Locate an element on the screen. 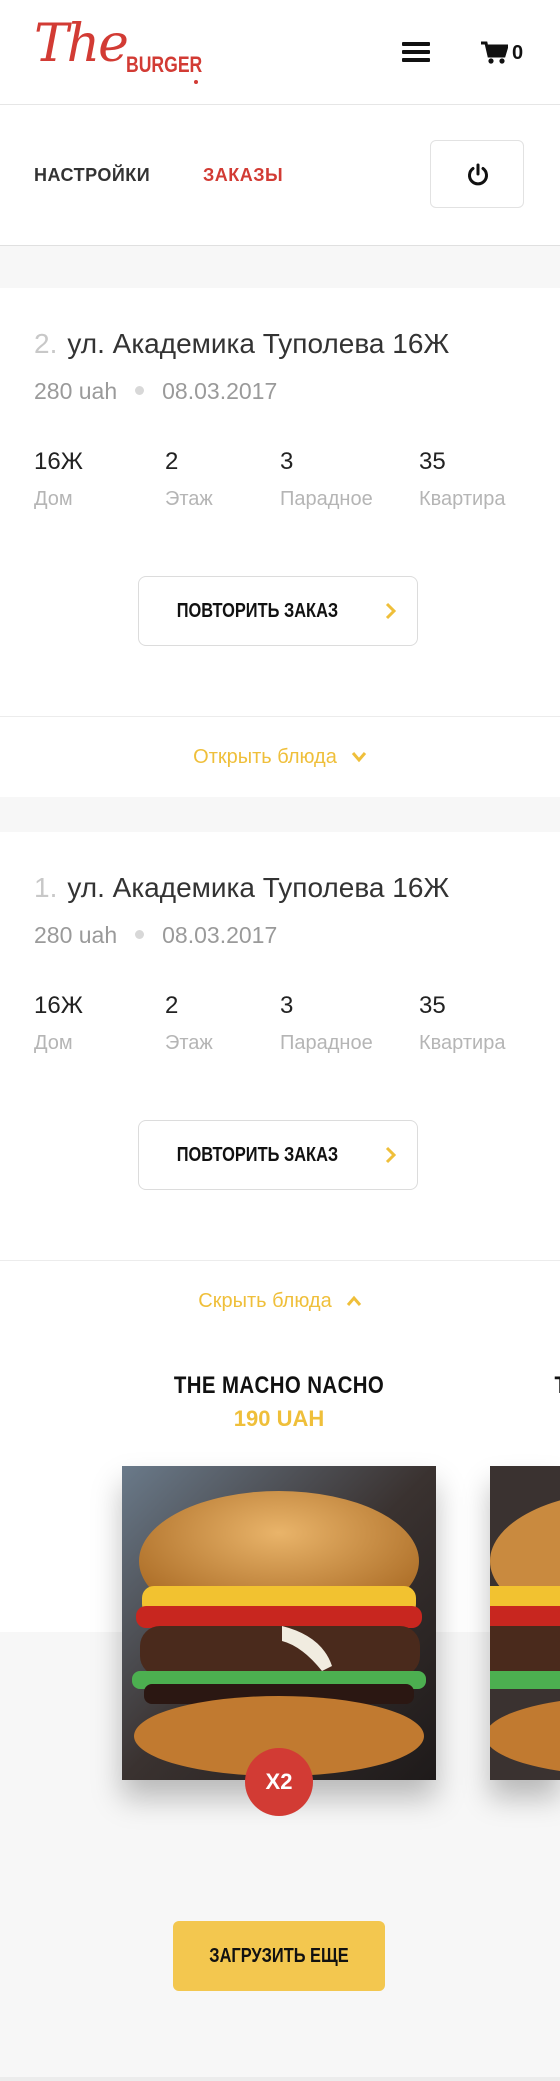  order-address-line: 2. ул. Академика Туполева 16Ж is located at coordinates (241, 344).